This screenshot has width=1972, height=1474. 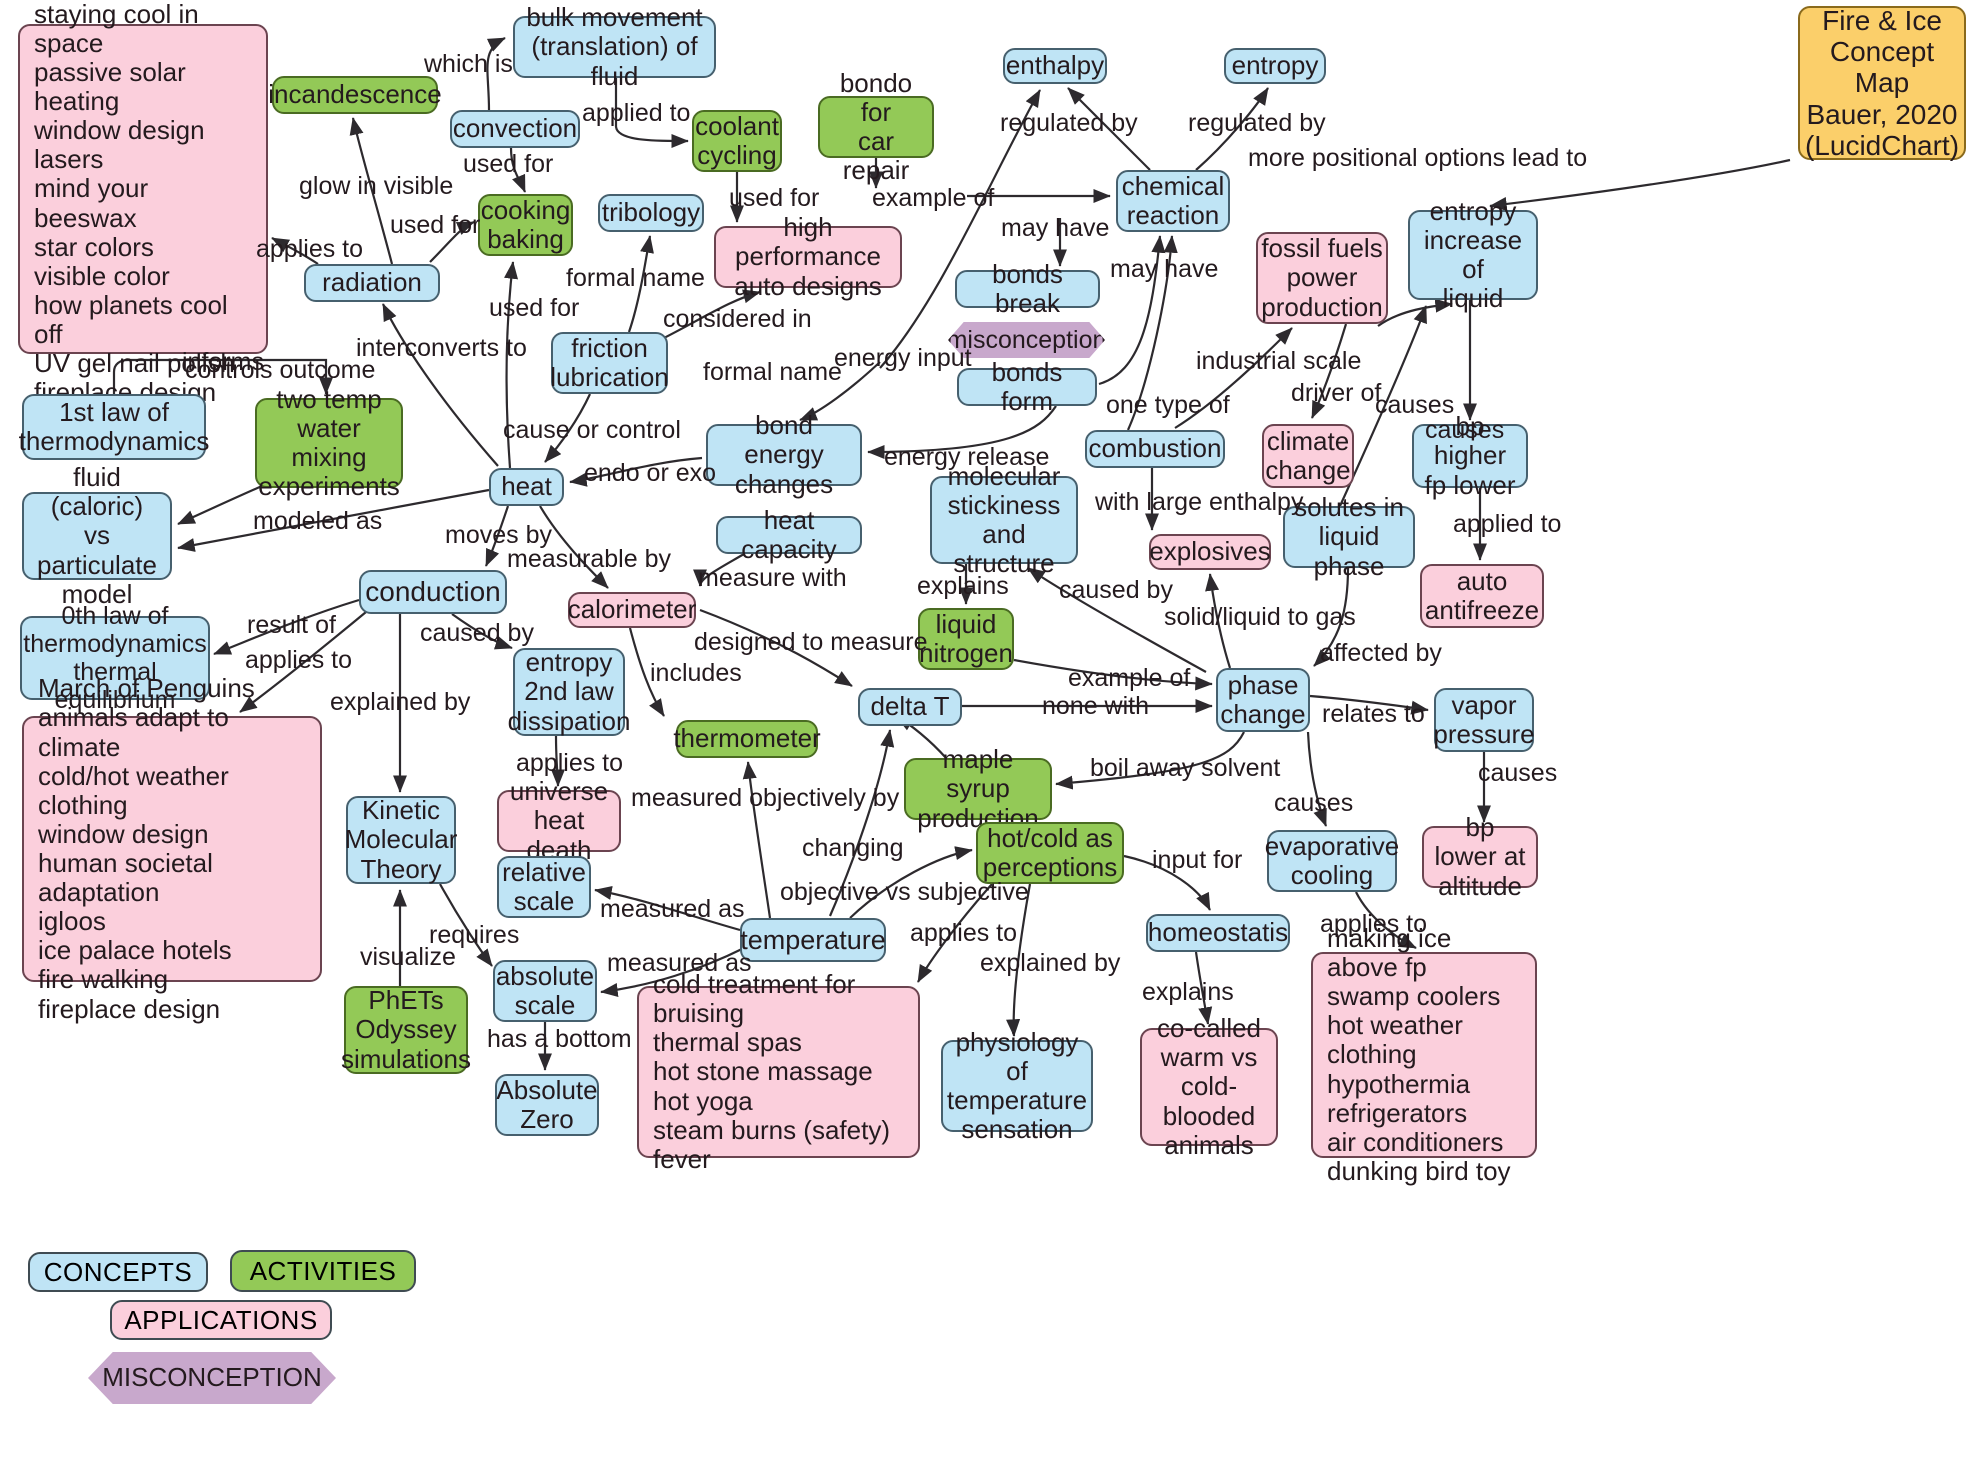 What do you see at coordinates (1210, 552) in the screenshot?
I see `node-explosives: explosives` at bounding box center [1210, 552].